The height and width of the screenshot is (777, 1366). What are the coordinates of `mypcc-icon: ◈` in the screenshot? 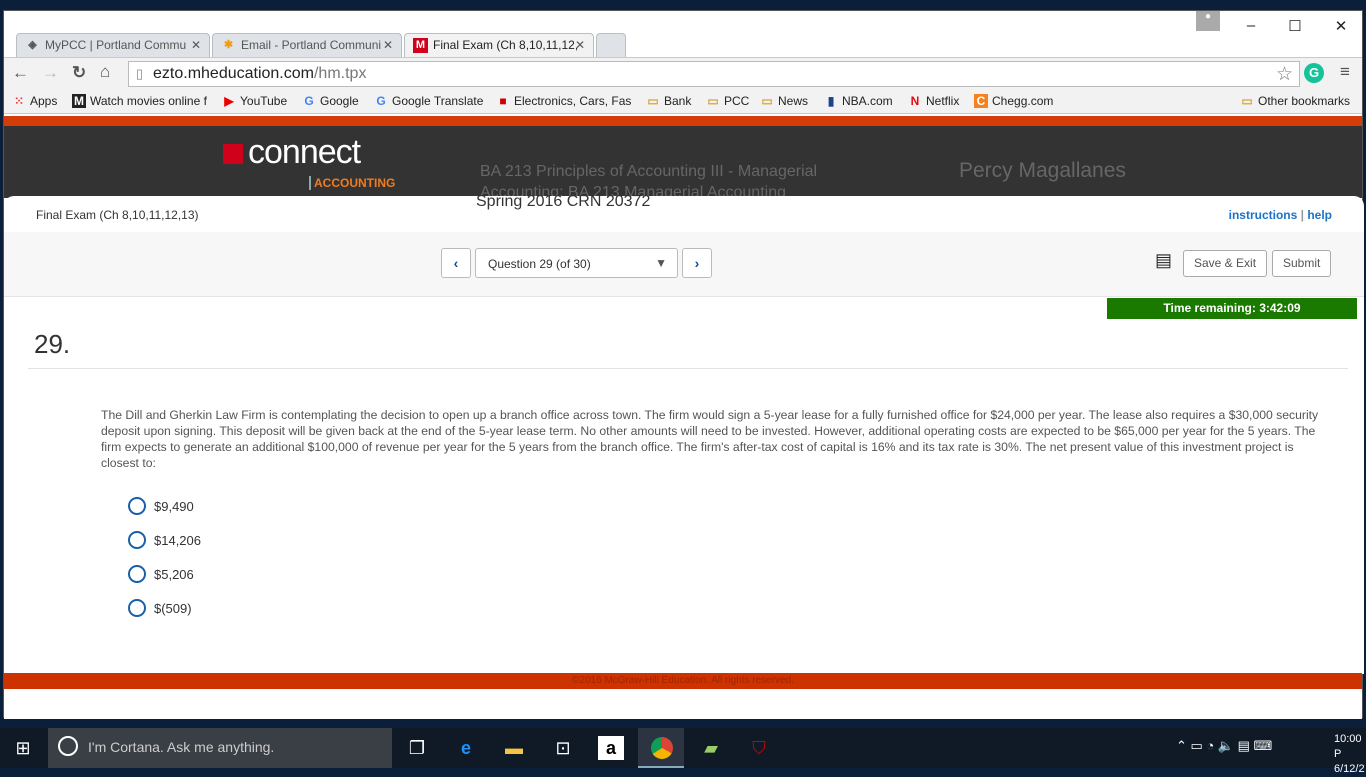 It's located at (32, 45).